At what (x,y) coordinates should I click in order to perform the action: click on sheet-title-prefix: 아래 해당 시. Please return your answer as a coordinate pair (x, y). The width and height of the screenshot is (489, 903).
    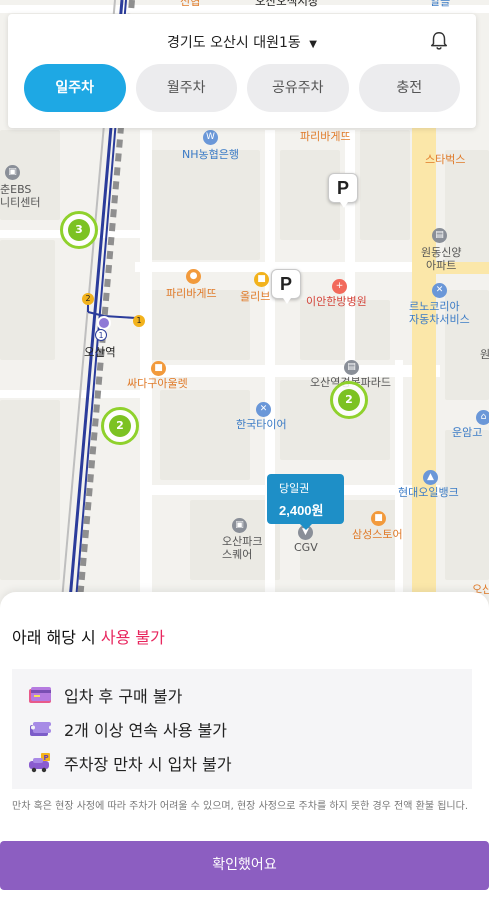
    Looking at the image, I should click on (56, 637).